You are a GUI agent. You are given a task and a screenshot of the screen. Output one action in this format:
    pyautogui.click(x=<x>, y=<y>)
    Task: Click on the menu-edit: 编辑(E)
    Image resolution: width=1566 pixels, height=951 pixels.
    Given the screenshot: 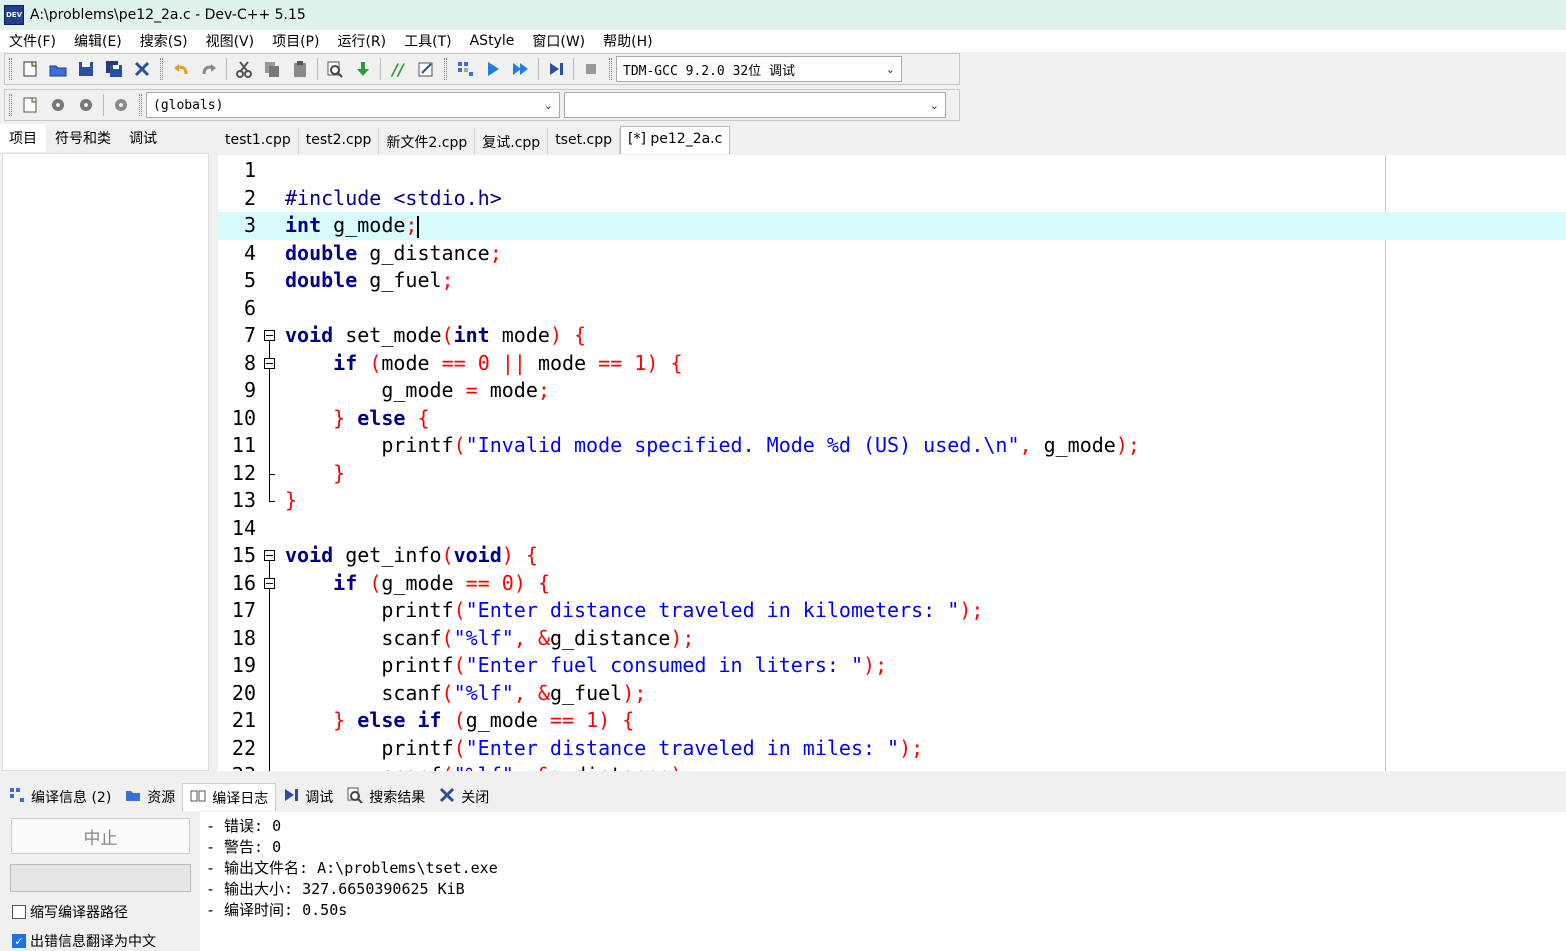 What is the action you would take?
    pyautogui.click(x=98, y=41)
    